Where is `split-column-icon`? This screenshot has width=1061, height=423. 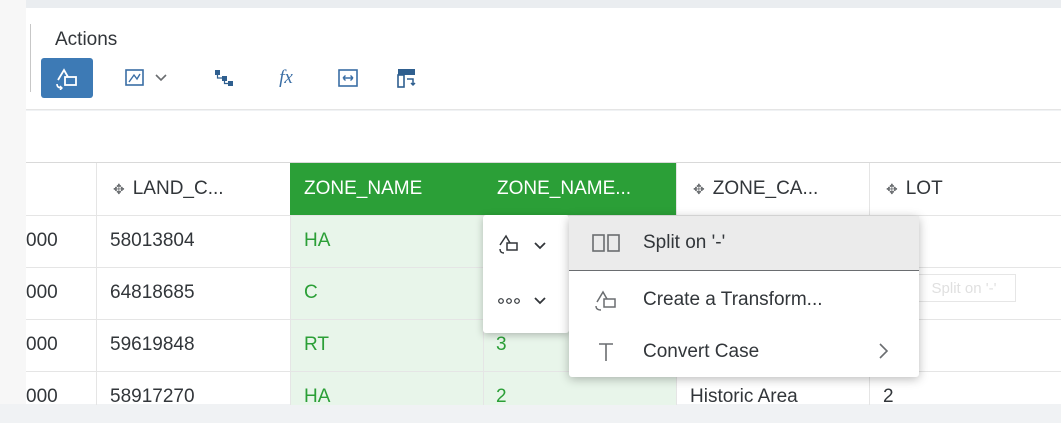 split-column-icon is located at coordinates (407, 78).